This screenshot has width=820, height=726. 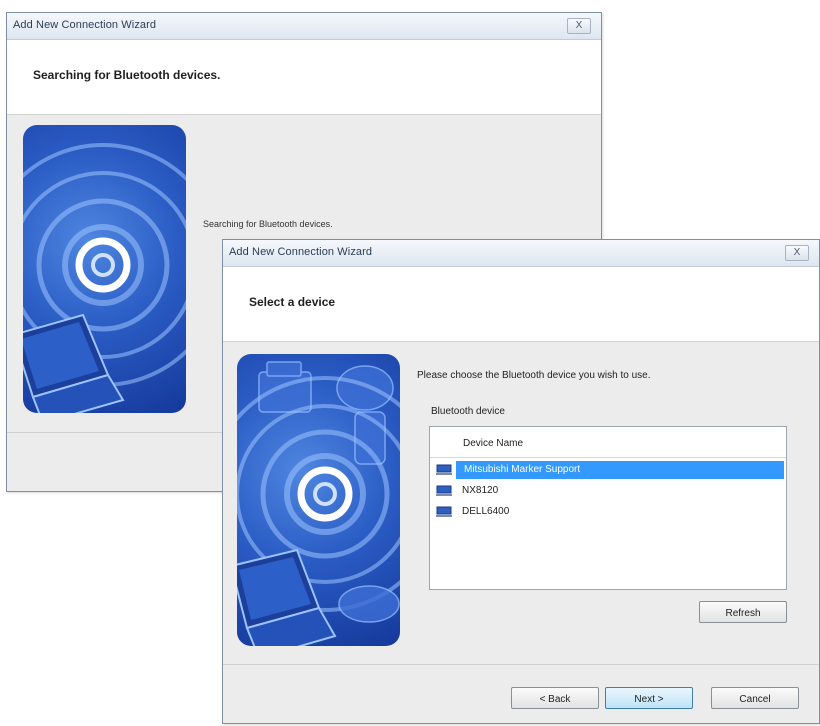 What do you see at coordinates (608, 470) in the screenshot?
I see `list-item: Mitsubishi Marker Support` at bounding box center [608, 470].